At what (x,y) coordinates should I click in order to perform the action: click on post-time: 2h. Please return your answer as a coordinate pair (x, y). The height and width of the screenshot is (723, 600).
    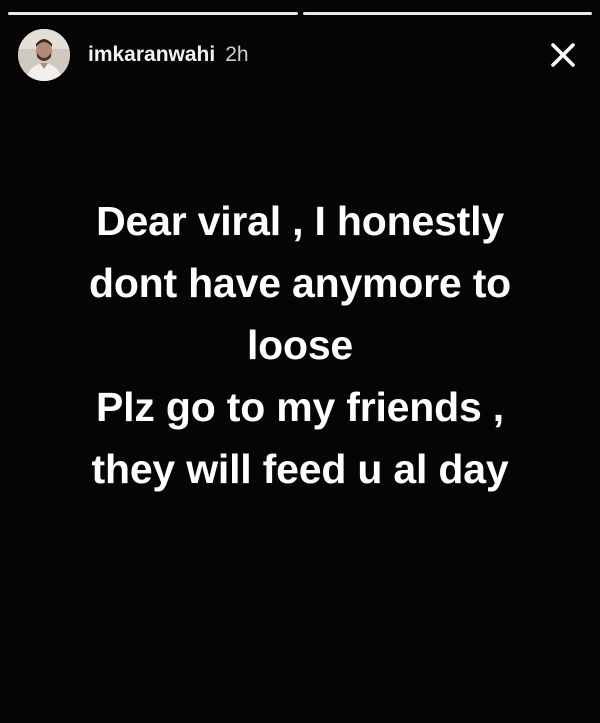
    Looking at the image, I should click on (237, 54).